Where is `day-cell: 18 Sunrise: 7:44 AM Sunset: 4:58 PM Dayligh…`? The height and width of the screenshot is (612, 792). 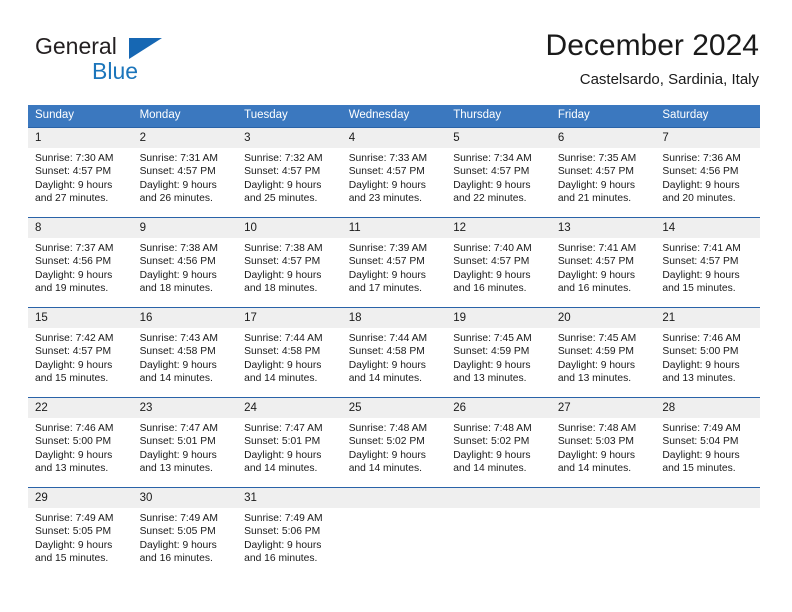 day-cell: 18 Sunrise: 7:44 AM Sunset: 4:58 PM Dayligh… is located at coordinates (394, 352).